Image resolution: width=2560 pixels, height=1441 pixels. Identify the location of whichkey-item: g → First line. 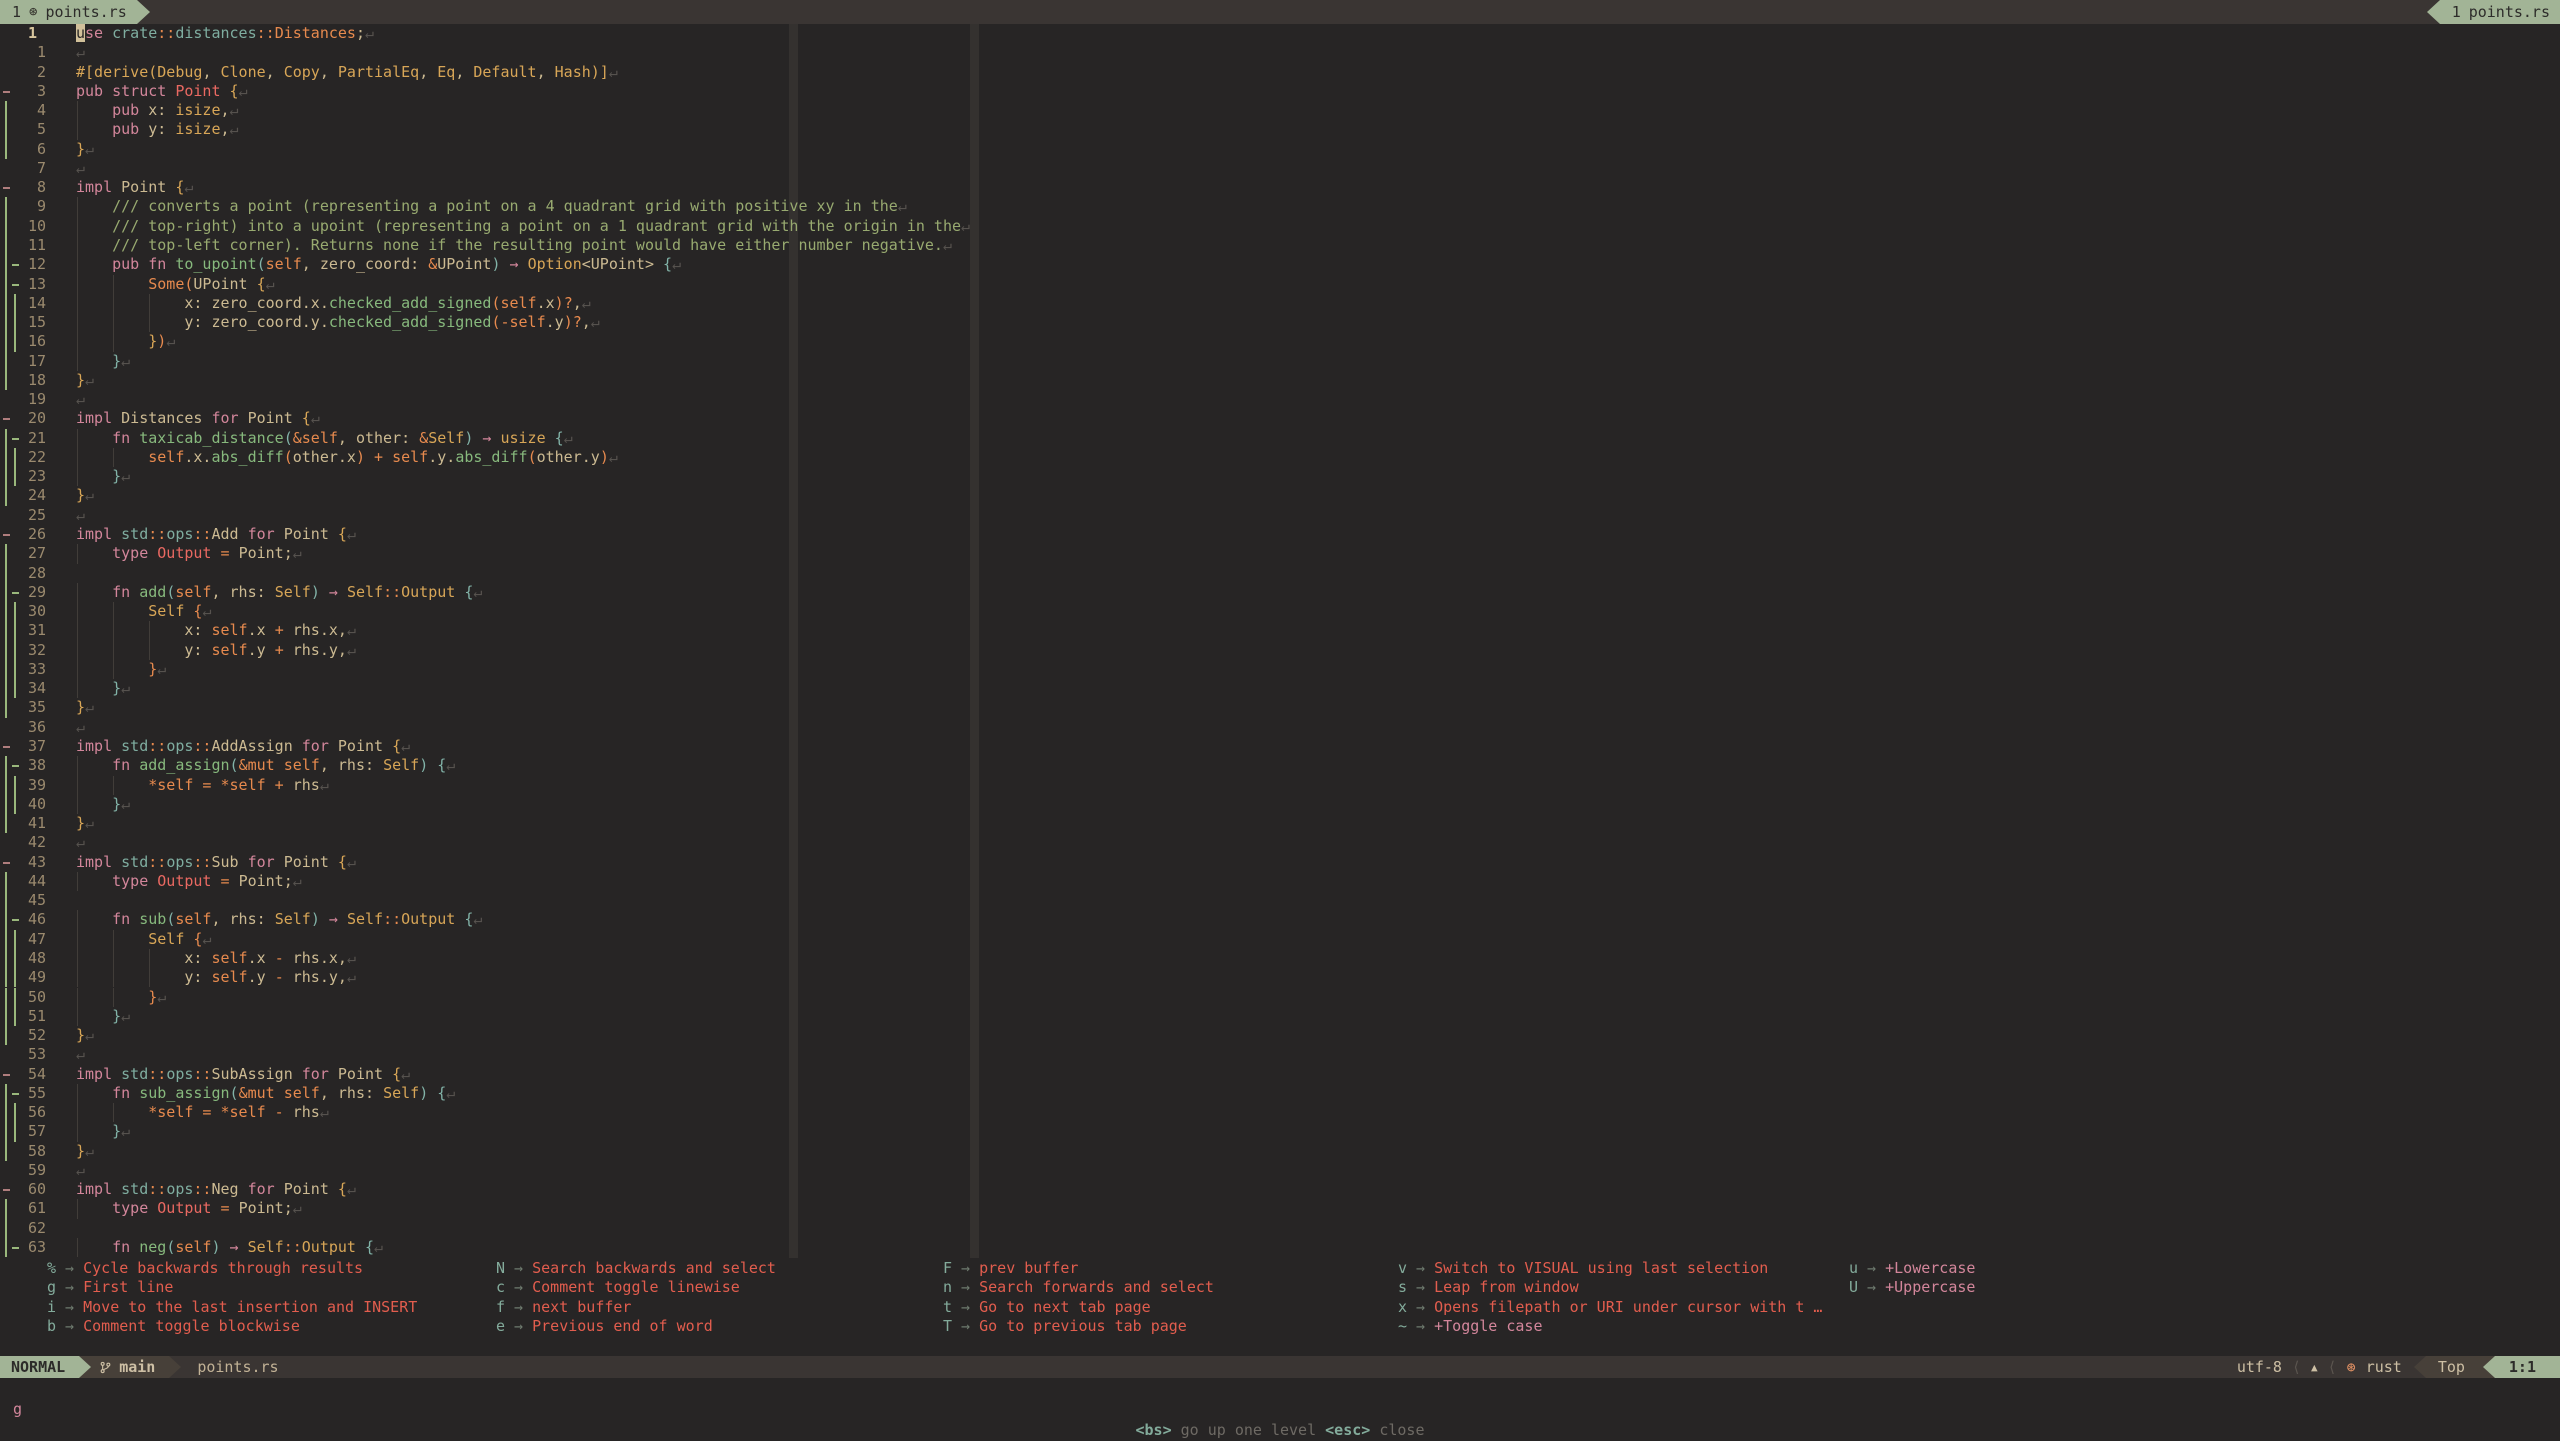
(232, 1287).